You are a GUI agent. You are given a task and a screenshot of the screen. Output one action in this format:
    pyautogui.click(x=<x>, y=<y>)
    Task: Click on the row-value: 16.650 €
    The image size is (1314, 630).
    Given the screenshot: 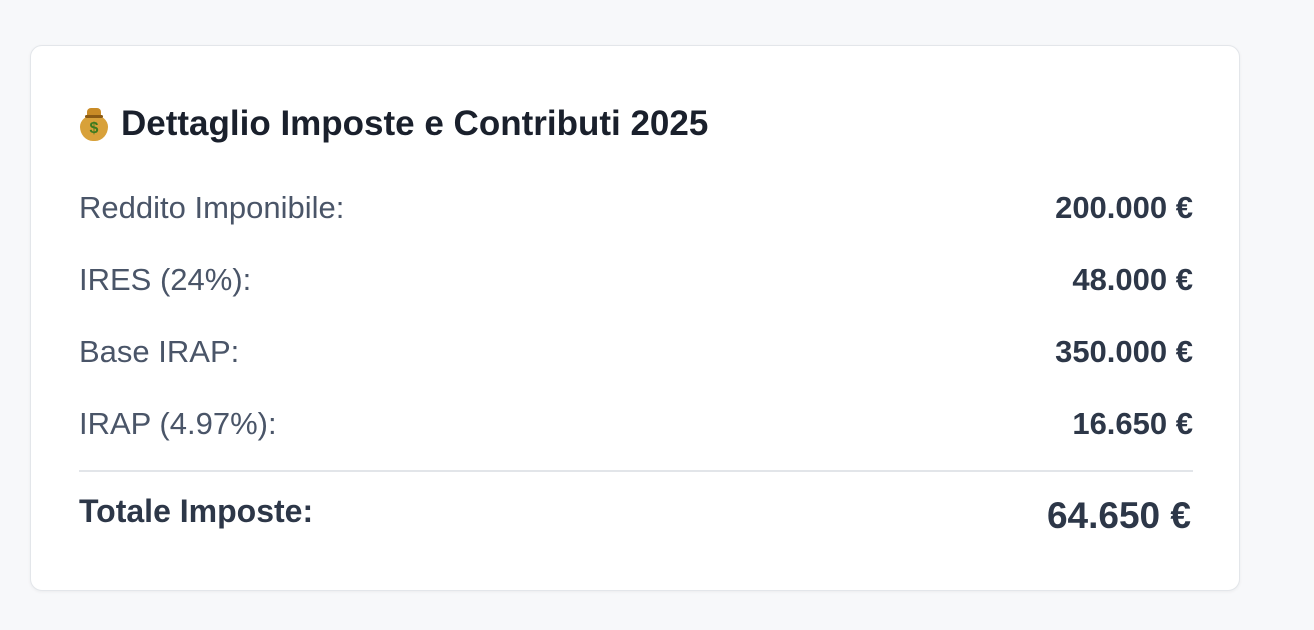 What is the action you would take?
    pyautogui.click(x=1132, y=423)
    